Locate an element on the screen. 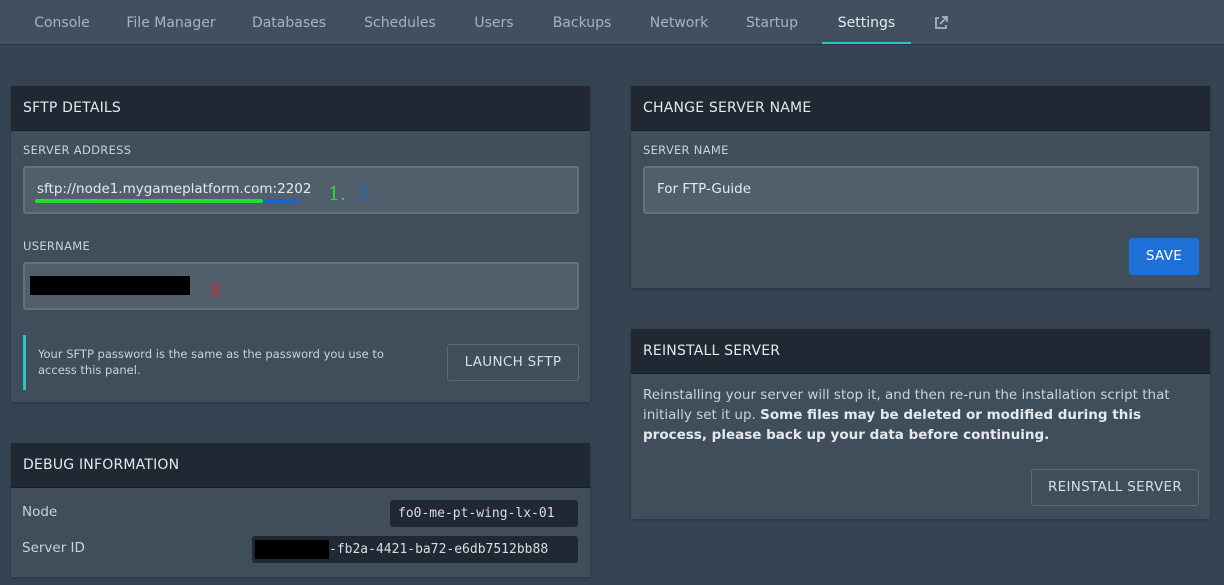 Image resolution: width=1224 pixels, height=585 pixels. username-label: USERNAME is located at coordinates (57, 246).